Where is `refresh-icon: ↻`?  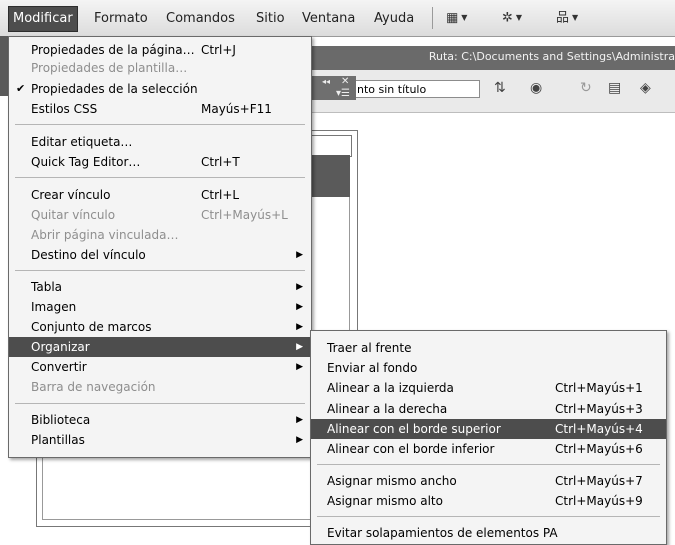
refresh-icon: ↻ is located at coordinates (586, 88).